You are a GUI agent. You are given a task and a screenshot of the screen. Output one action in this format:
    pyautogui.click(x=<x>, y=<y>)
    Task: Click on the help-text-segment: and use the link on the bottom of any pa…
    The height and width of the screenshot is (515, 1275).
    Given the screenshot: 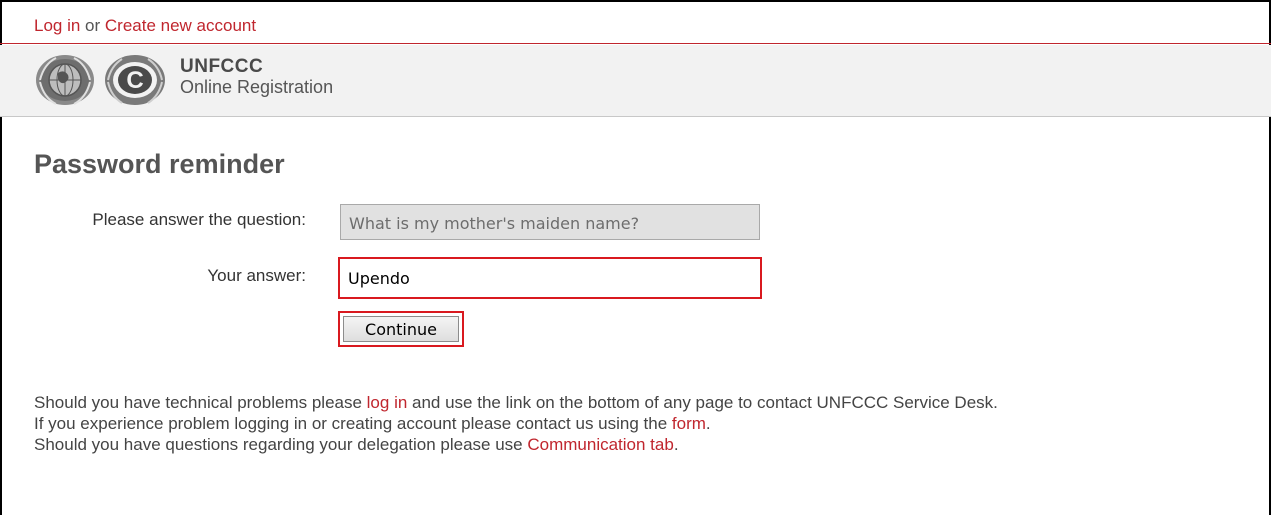 What is the action you would take?
    pyautogui.click(x=702, y=402)
    